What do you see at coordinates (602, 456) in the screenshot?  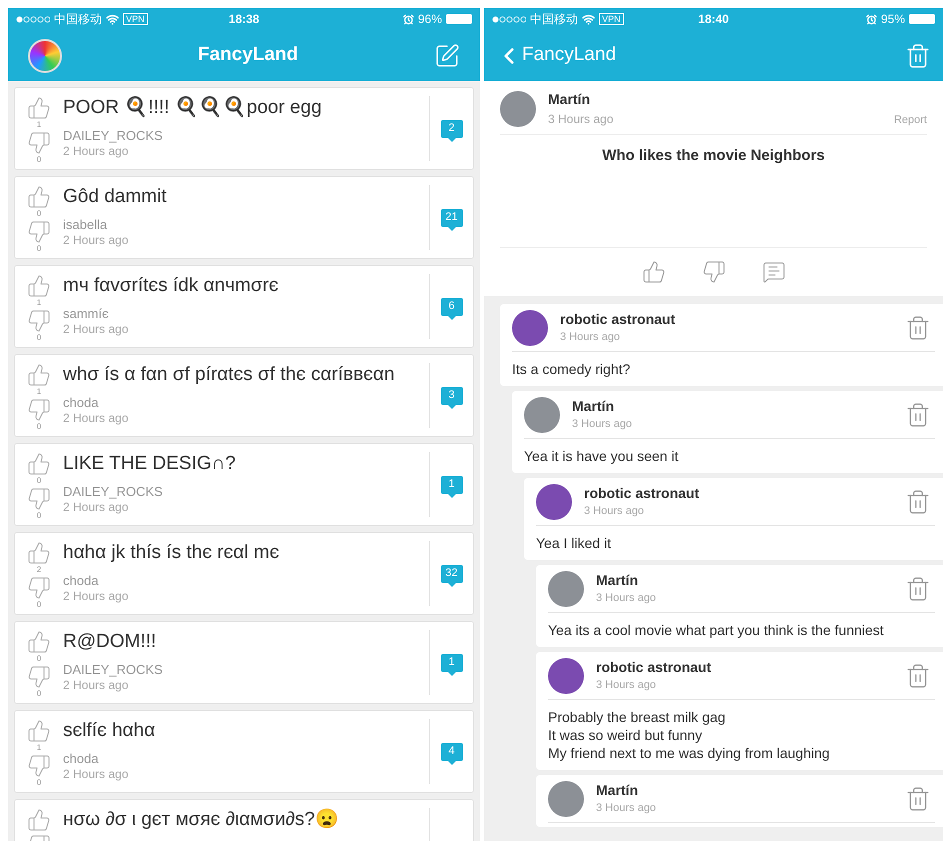 I see `comment-text: Yea it is have you seen it` at bounding box center [602, 456].